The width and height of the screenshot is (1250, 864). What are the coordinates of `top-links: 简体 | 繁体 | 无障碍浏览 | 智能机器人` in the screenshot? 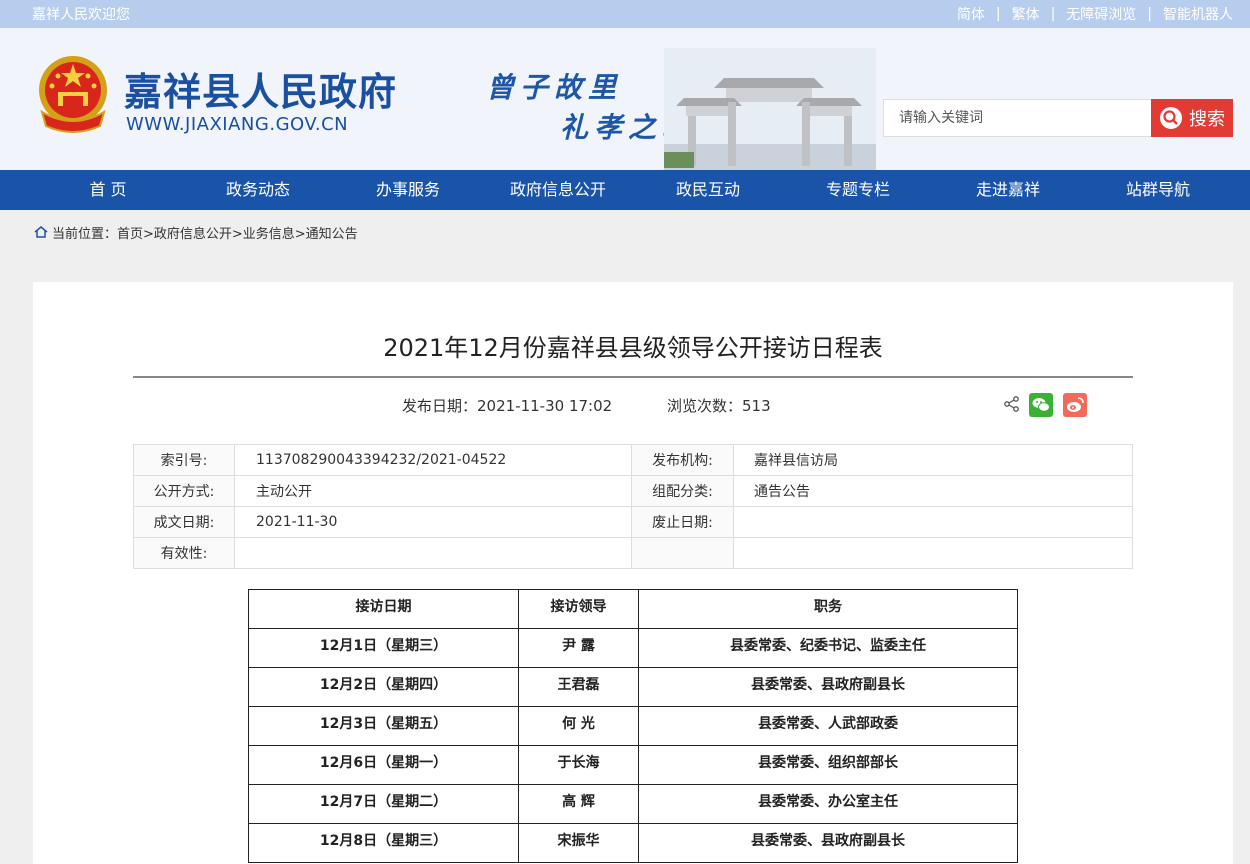 It's located at (1095, 14).